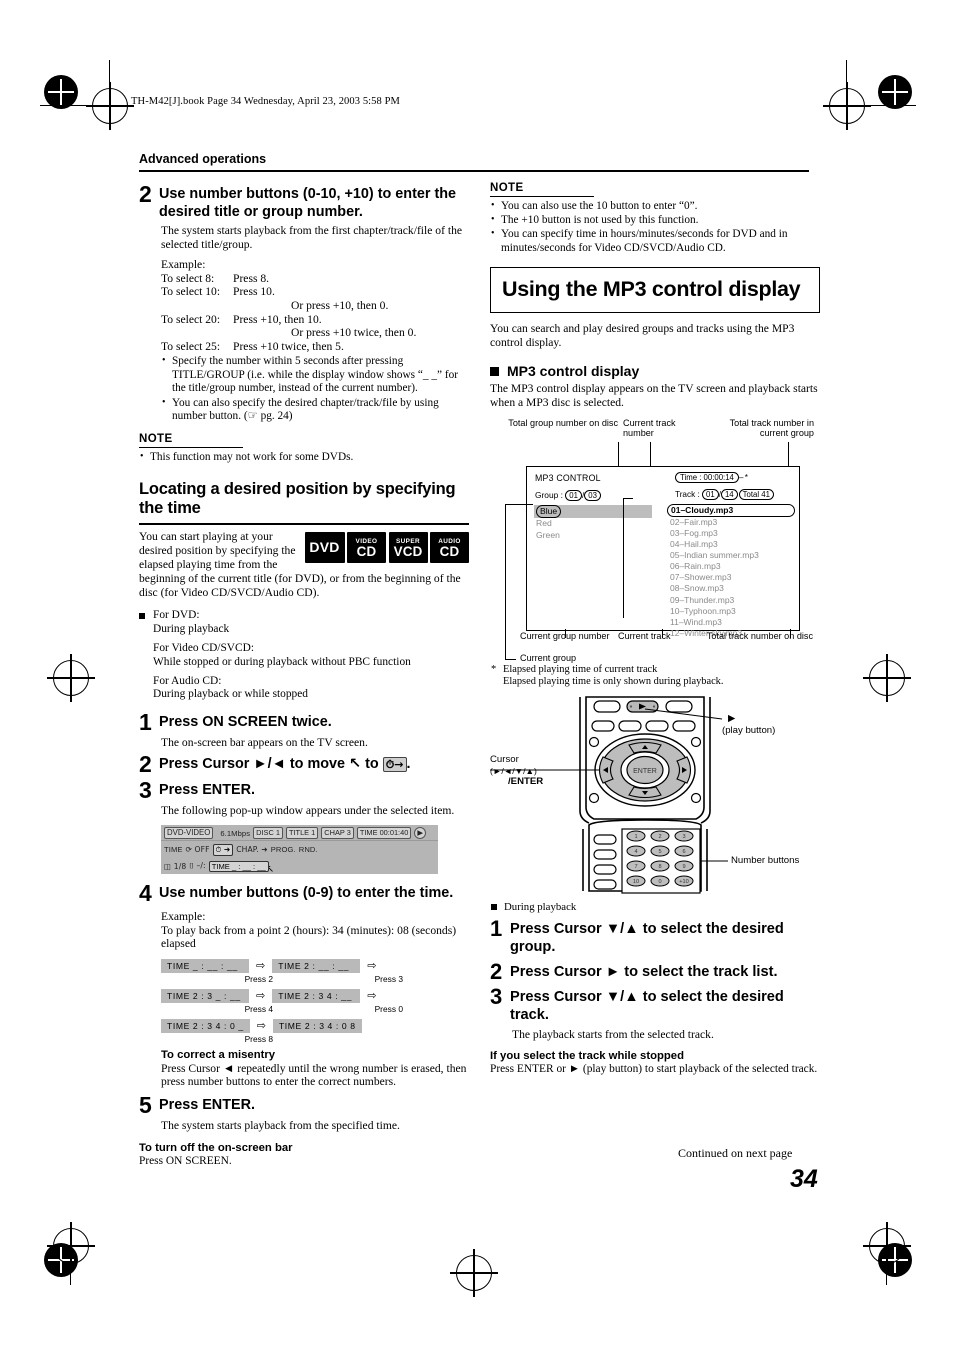 The image size is (954, 1351). Describe the element at coordinates (687, 494) in the screenshot. I see `track-label: Track :` at that location.